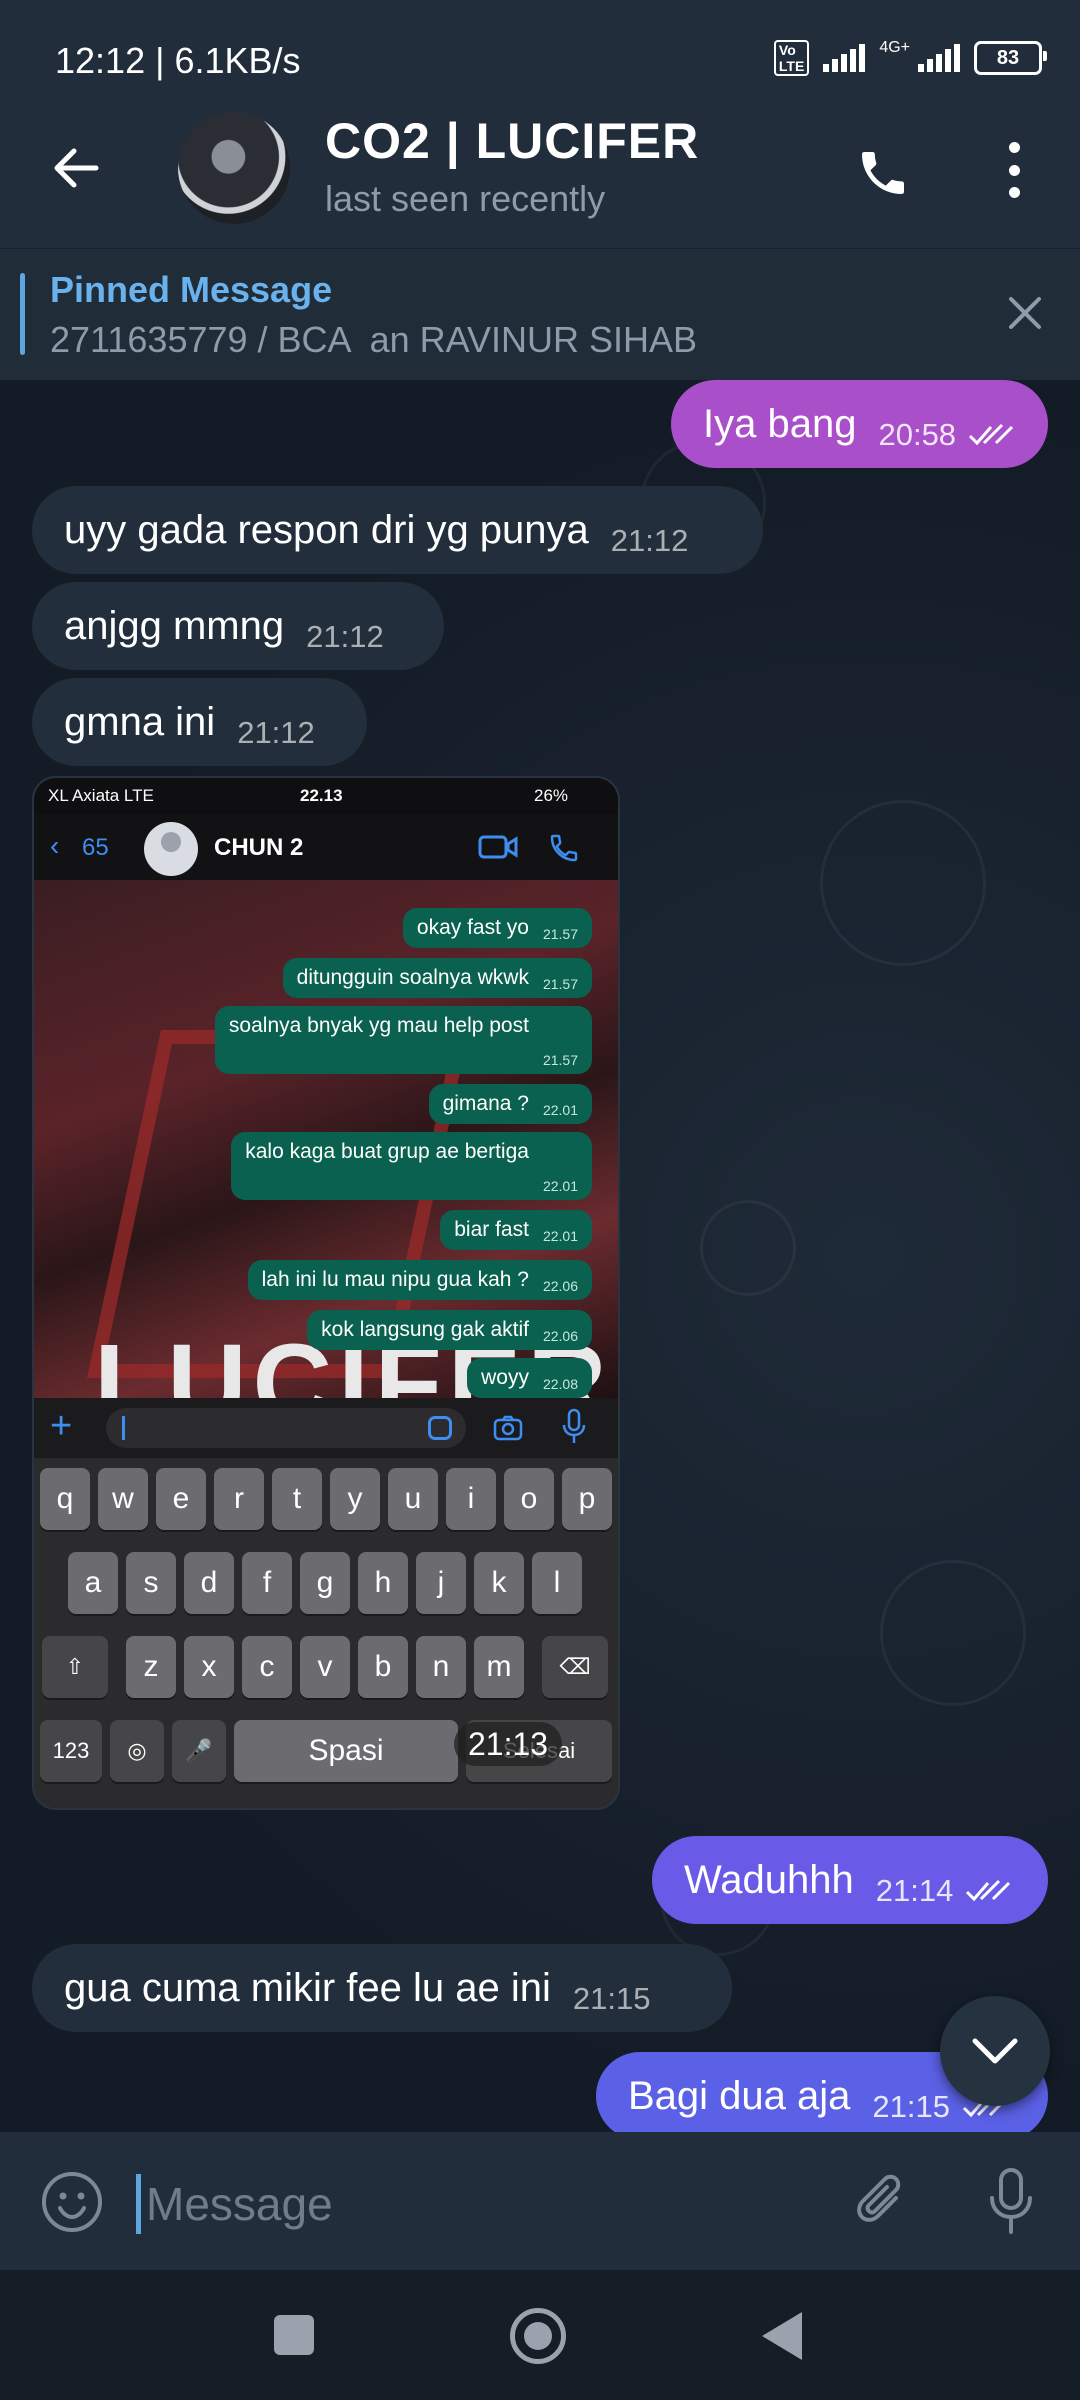 This screenshot has width=1080, height=2400. Describe the element at coordinates (529, 1499) in the screenshot. I see `key-o: o` at that location.